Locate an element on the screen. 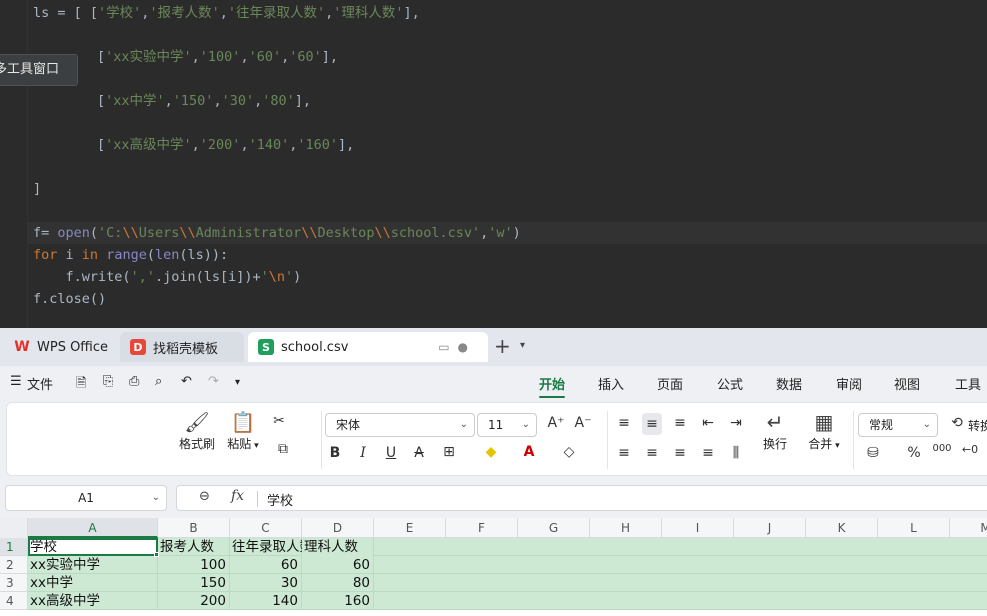 The height and width of the screenshot is (616, 987). font-grow-icon: A⁺ is located at coordinates (556, 423).